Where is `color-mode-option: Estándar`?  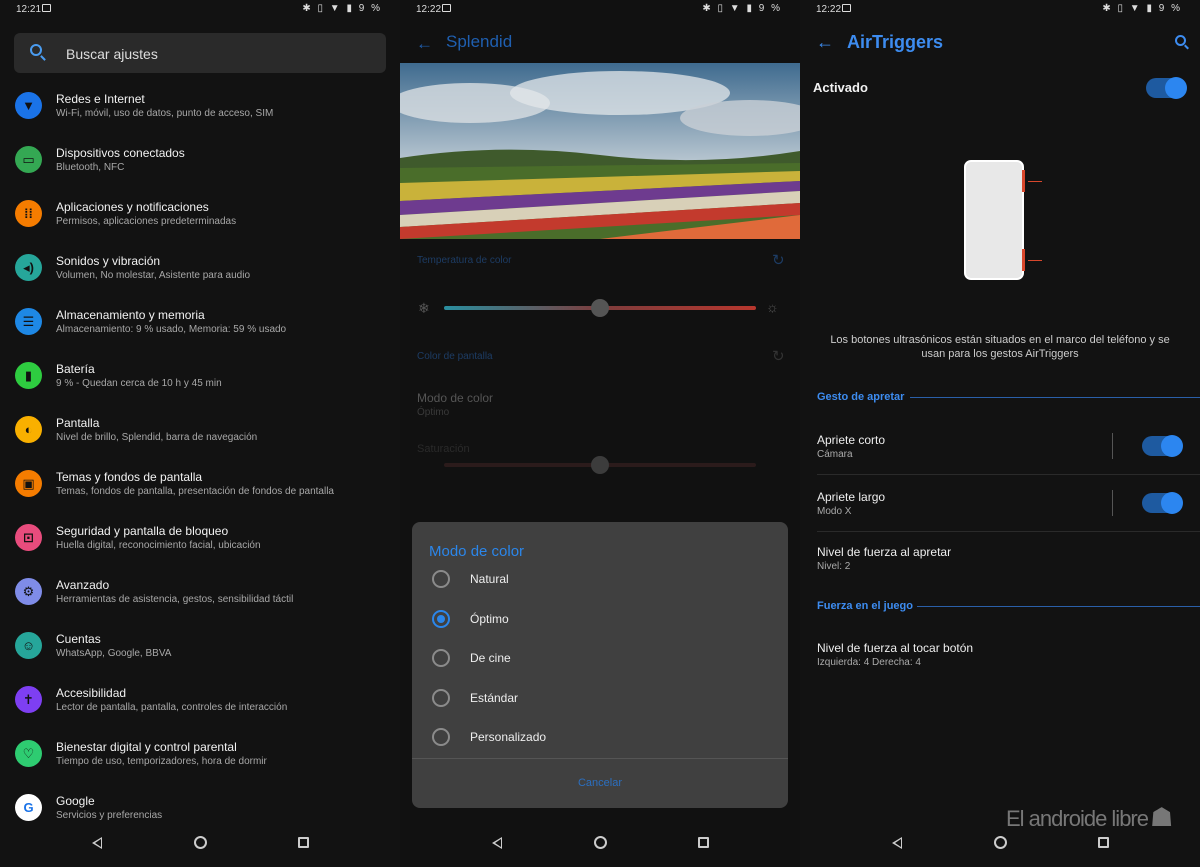
color-mode-option: Estándar is located at coordinates (600, 699).